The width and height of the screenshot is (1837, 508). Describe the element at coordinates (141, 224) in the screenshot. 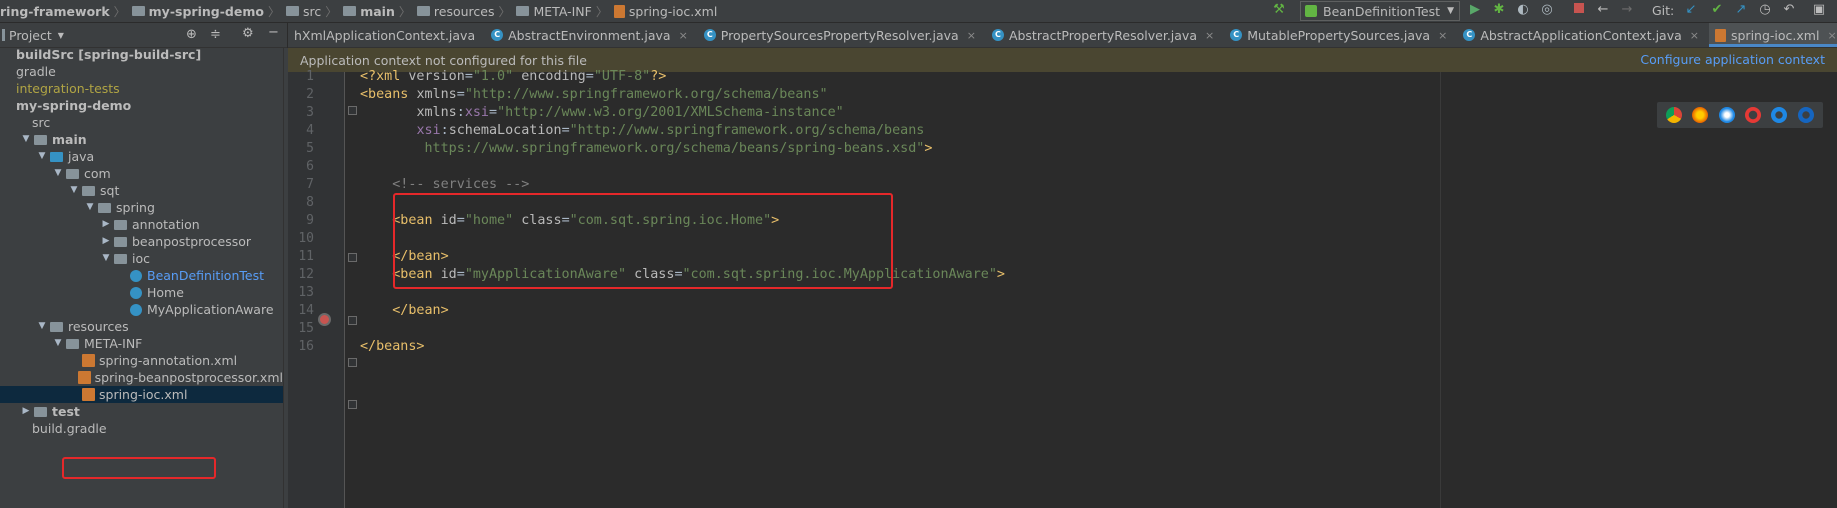

I see `tree-item: ▶ annotation` at that location.